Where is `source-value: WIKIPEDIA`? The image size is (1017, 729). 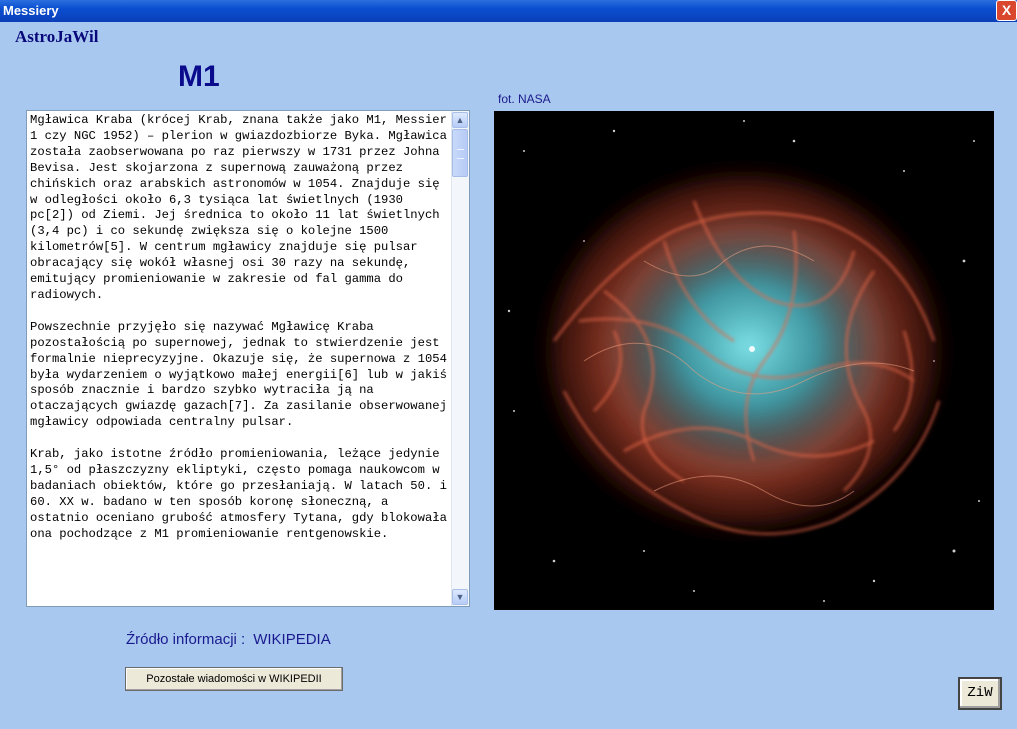 source-value: WIKIPEDIA is located at coordinates (292, 639).